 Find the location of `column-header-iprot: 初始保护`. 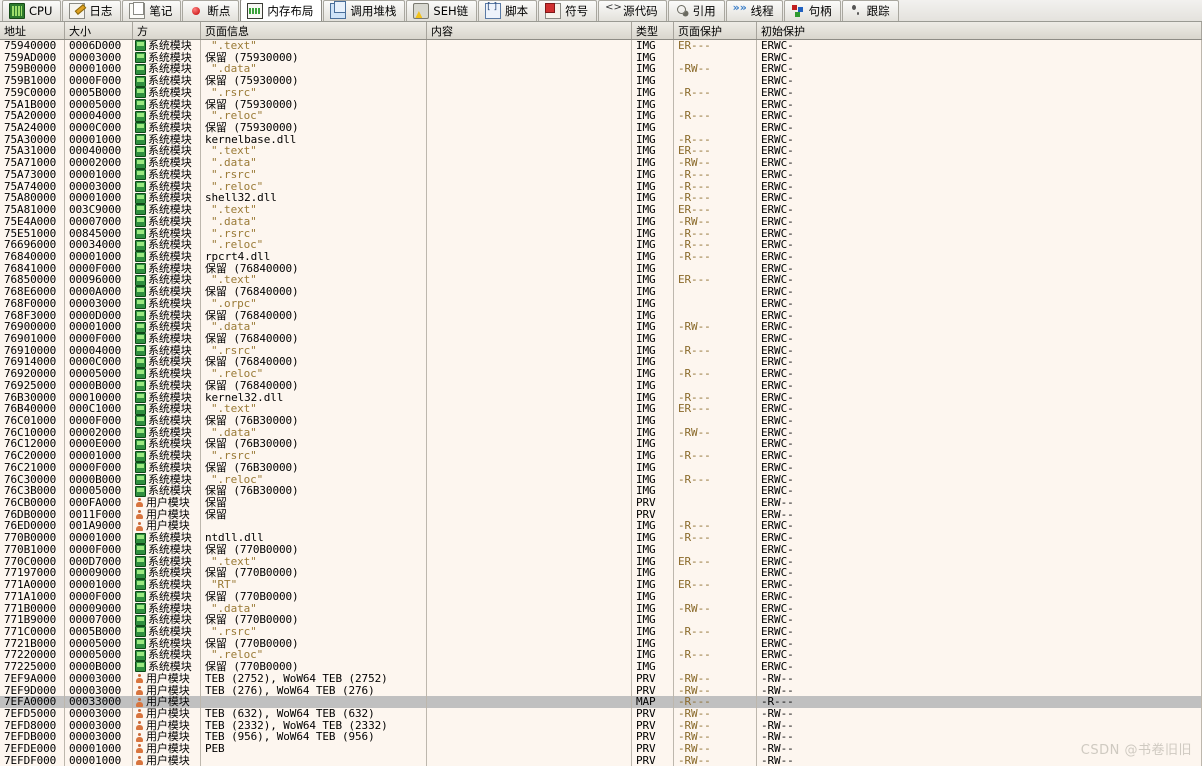

column-header-iprot: 初始保护 is located at coordinates (979, 30).